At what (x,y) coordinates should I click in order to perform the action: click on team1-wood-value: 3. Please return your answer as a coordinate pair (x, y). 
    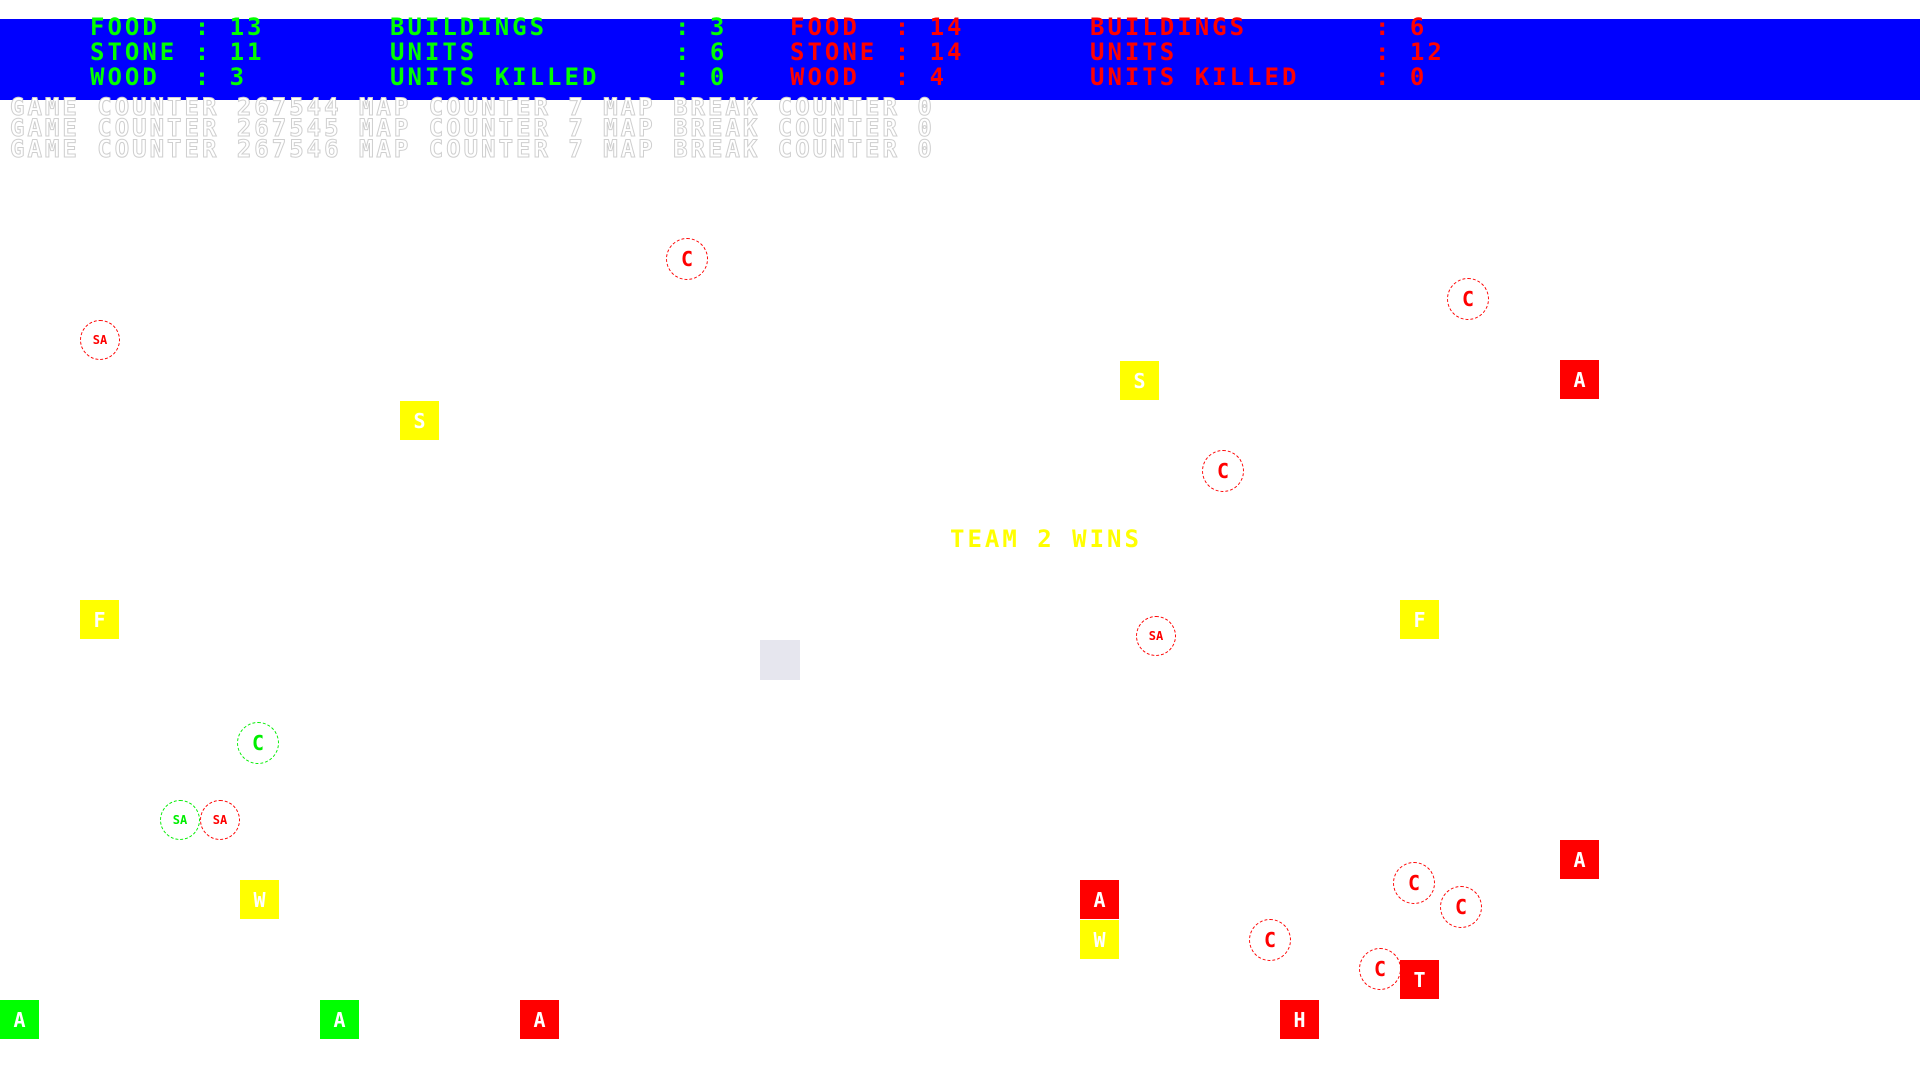
    Looking at the image, I should click on (238, 77).